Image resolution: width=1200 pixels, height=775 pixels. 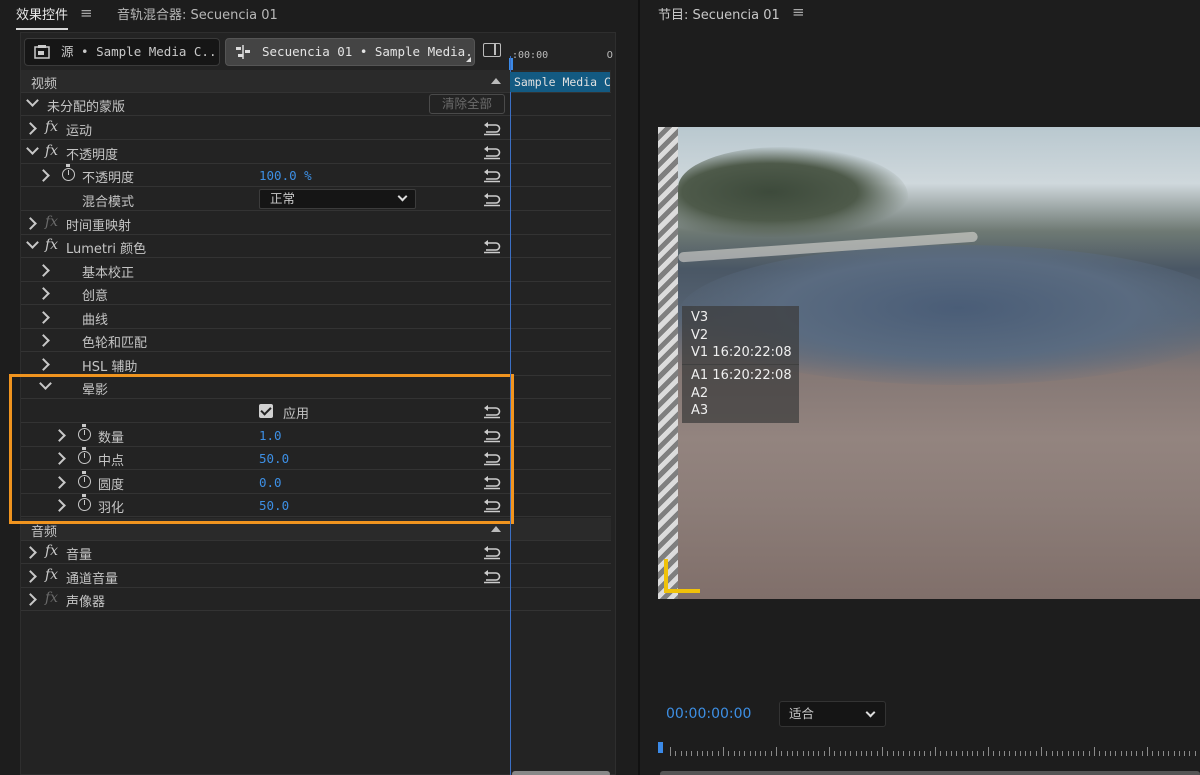 I want to click on tab-audio-mixer: 音轨混合器: Secuencia 01, so click(x=197, y=13).